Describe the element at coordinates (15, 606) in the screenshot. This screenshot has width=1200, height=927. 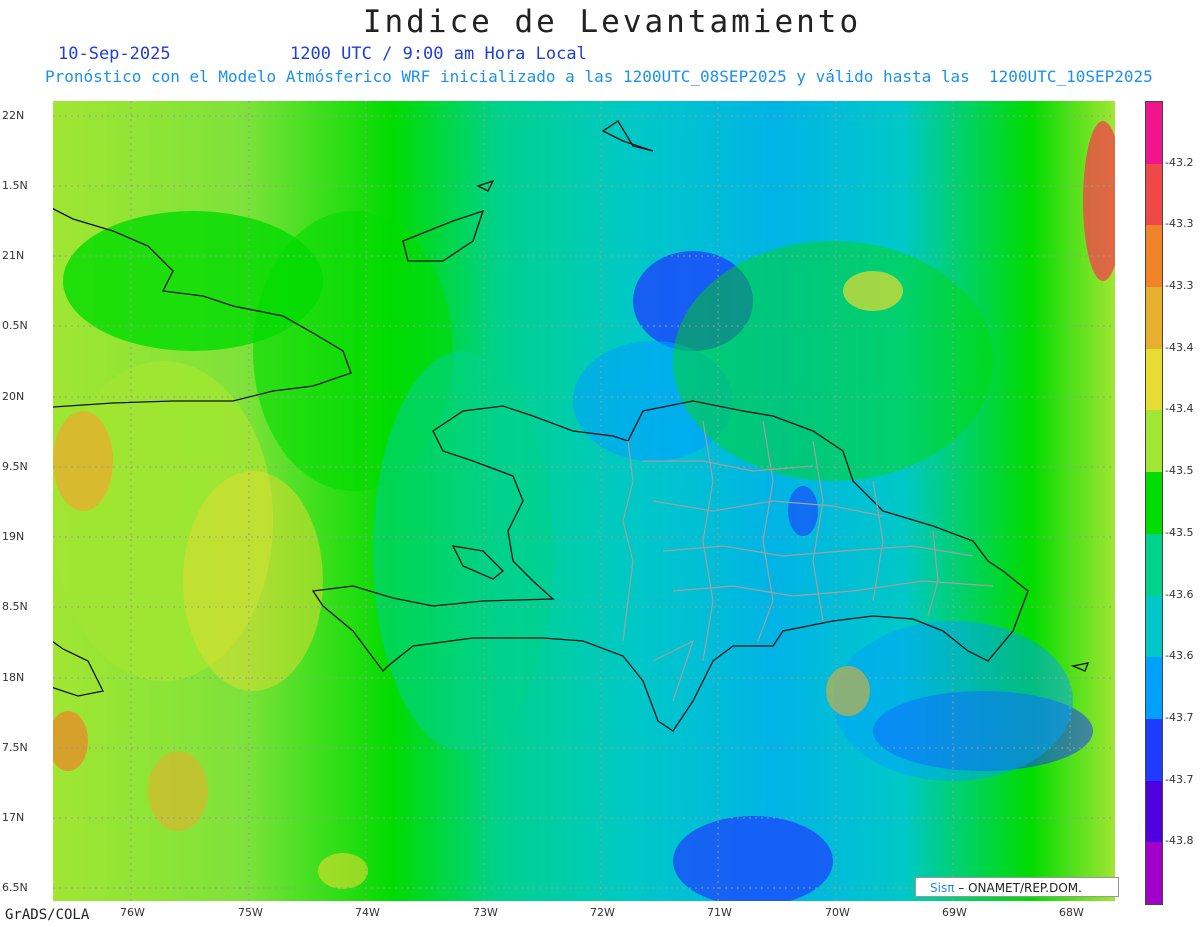
I see `lat-label: 8.5N` at that location.